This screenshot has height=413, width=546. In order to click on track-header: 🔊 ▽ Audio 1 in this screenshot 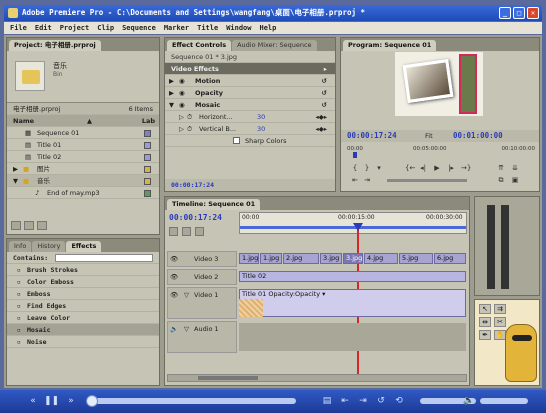, I will do `click(202, 337)`.